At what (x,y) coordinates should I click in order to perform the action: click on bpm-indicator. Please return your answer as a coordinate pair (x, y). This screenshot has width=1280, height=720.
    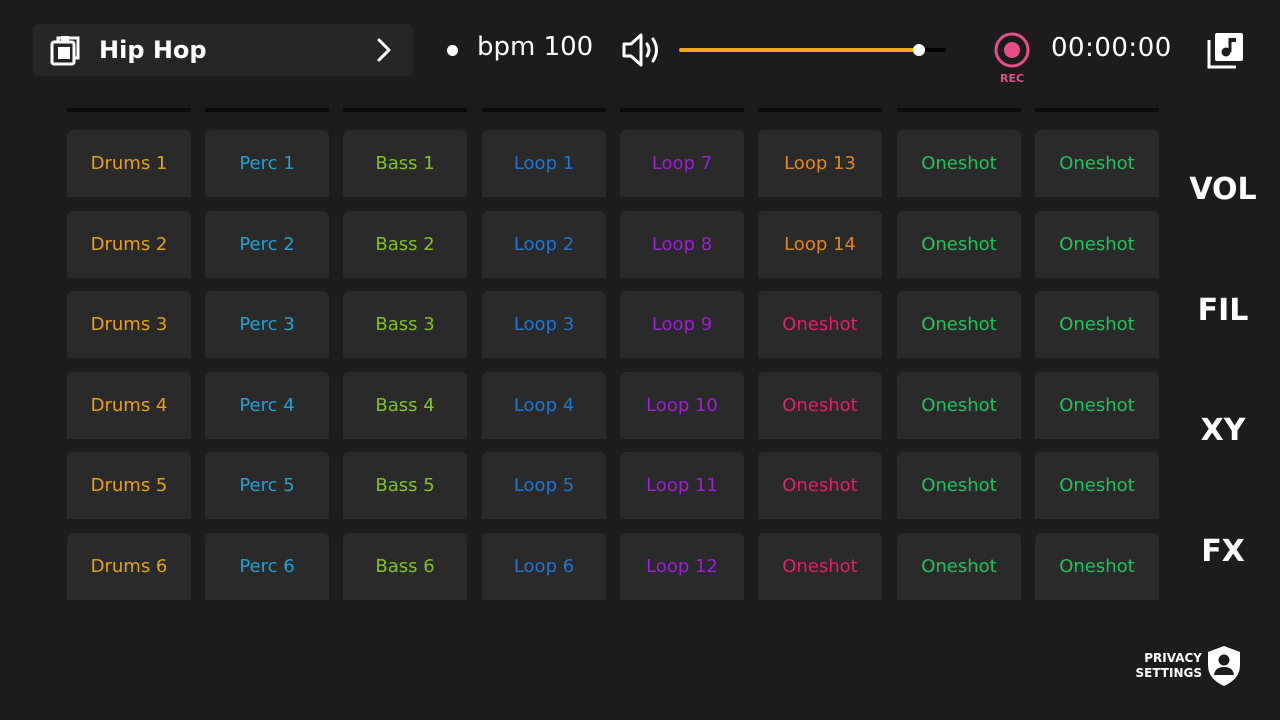
    Looking at the image, I should click on (452, 50).